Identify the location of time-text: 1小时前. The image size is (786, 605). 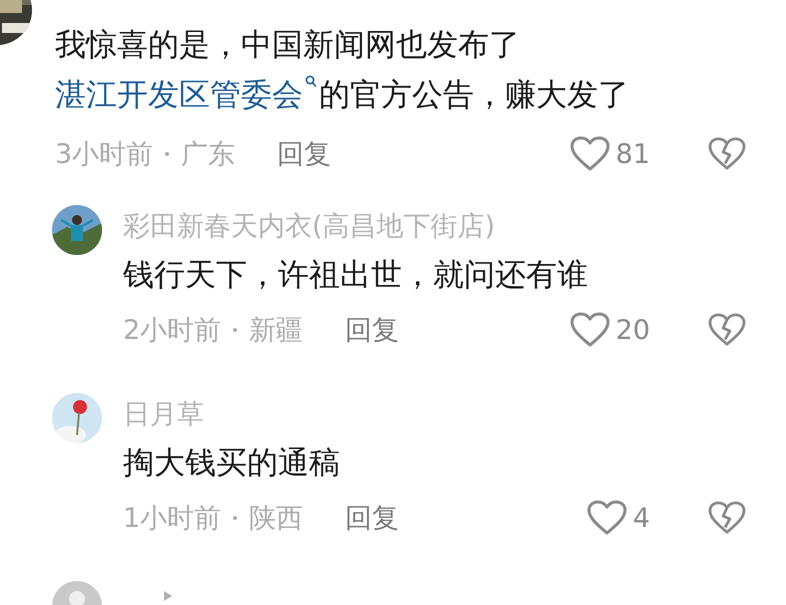
(172, 519).